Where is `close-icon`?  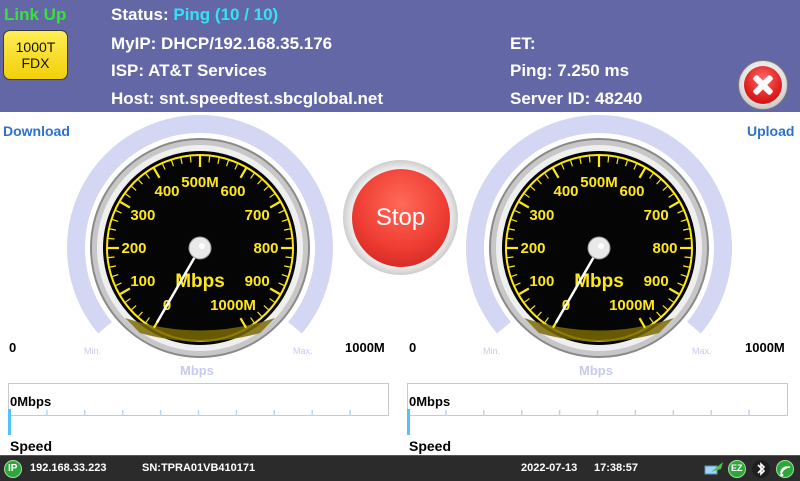 close-icon is located at coordinates (763, 85).